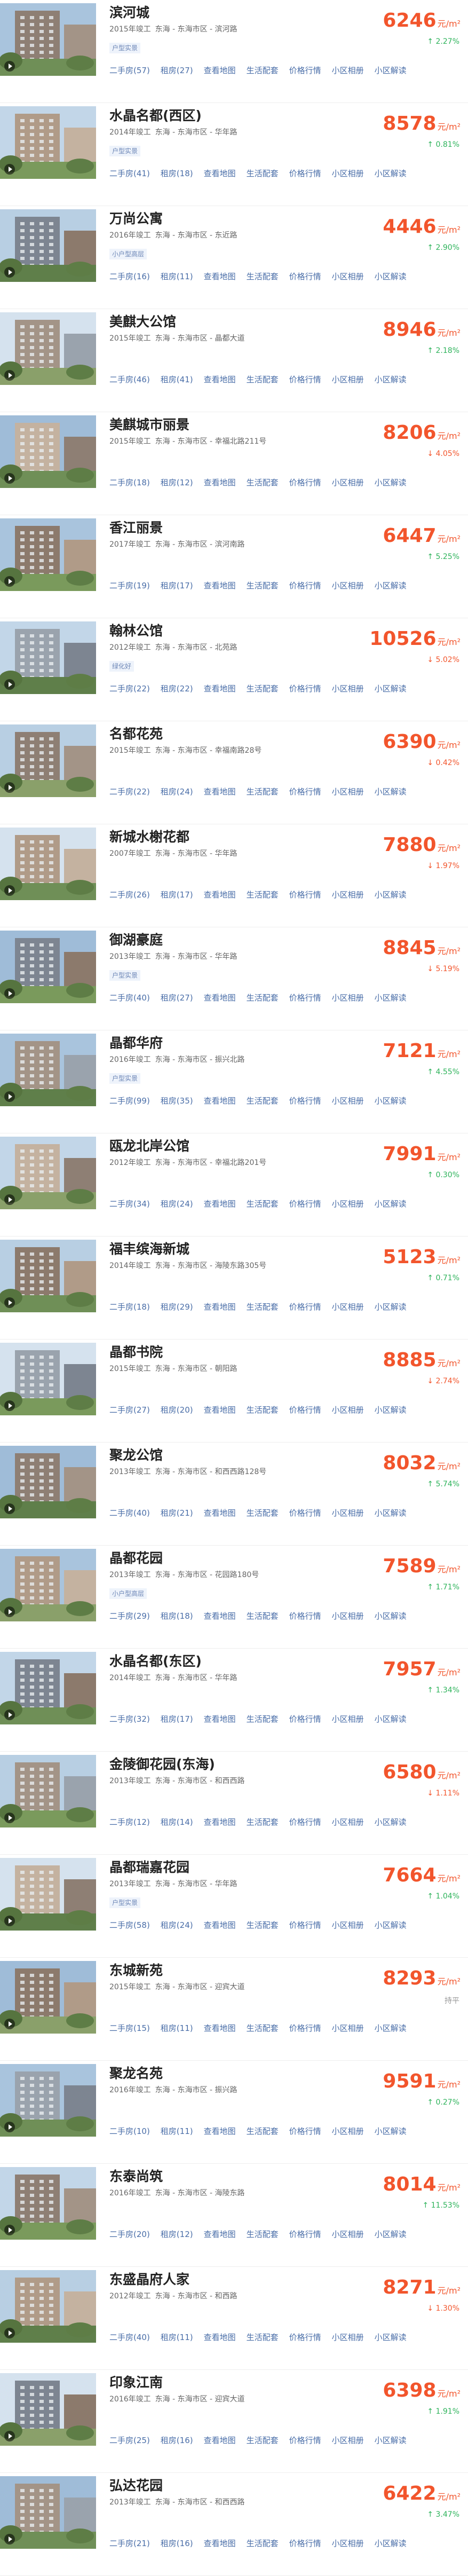  I want to click on community-name: 印象江南, so click(136, 2381).